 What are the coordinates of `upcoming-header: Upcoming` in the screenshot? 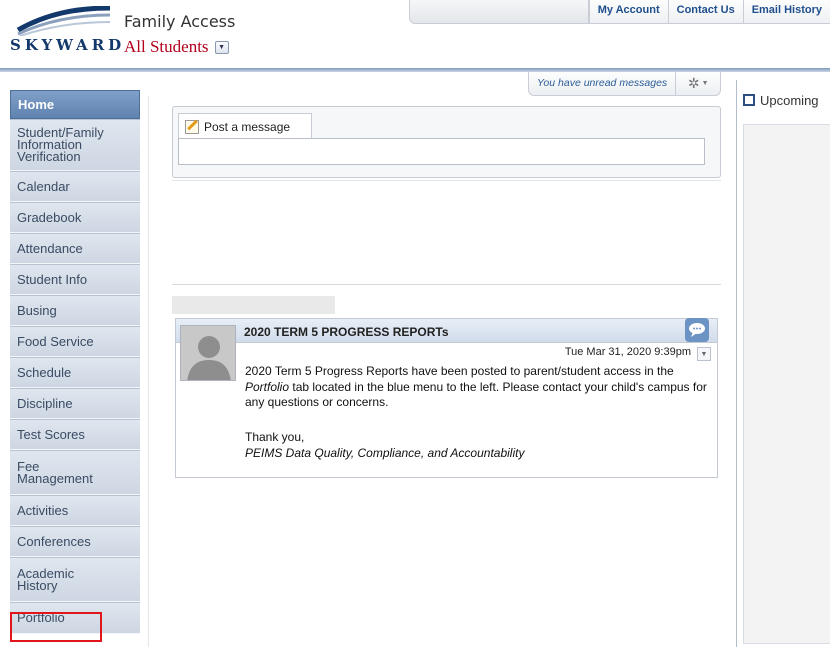 It's located at (783, 100).